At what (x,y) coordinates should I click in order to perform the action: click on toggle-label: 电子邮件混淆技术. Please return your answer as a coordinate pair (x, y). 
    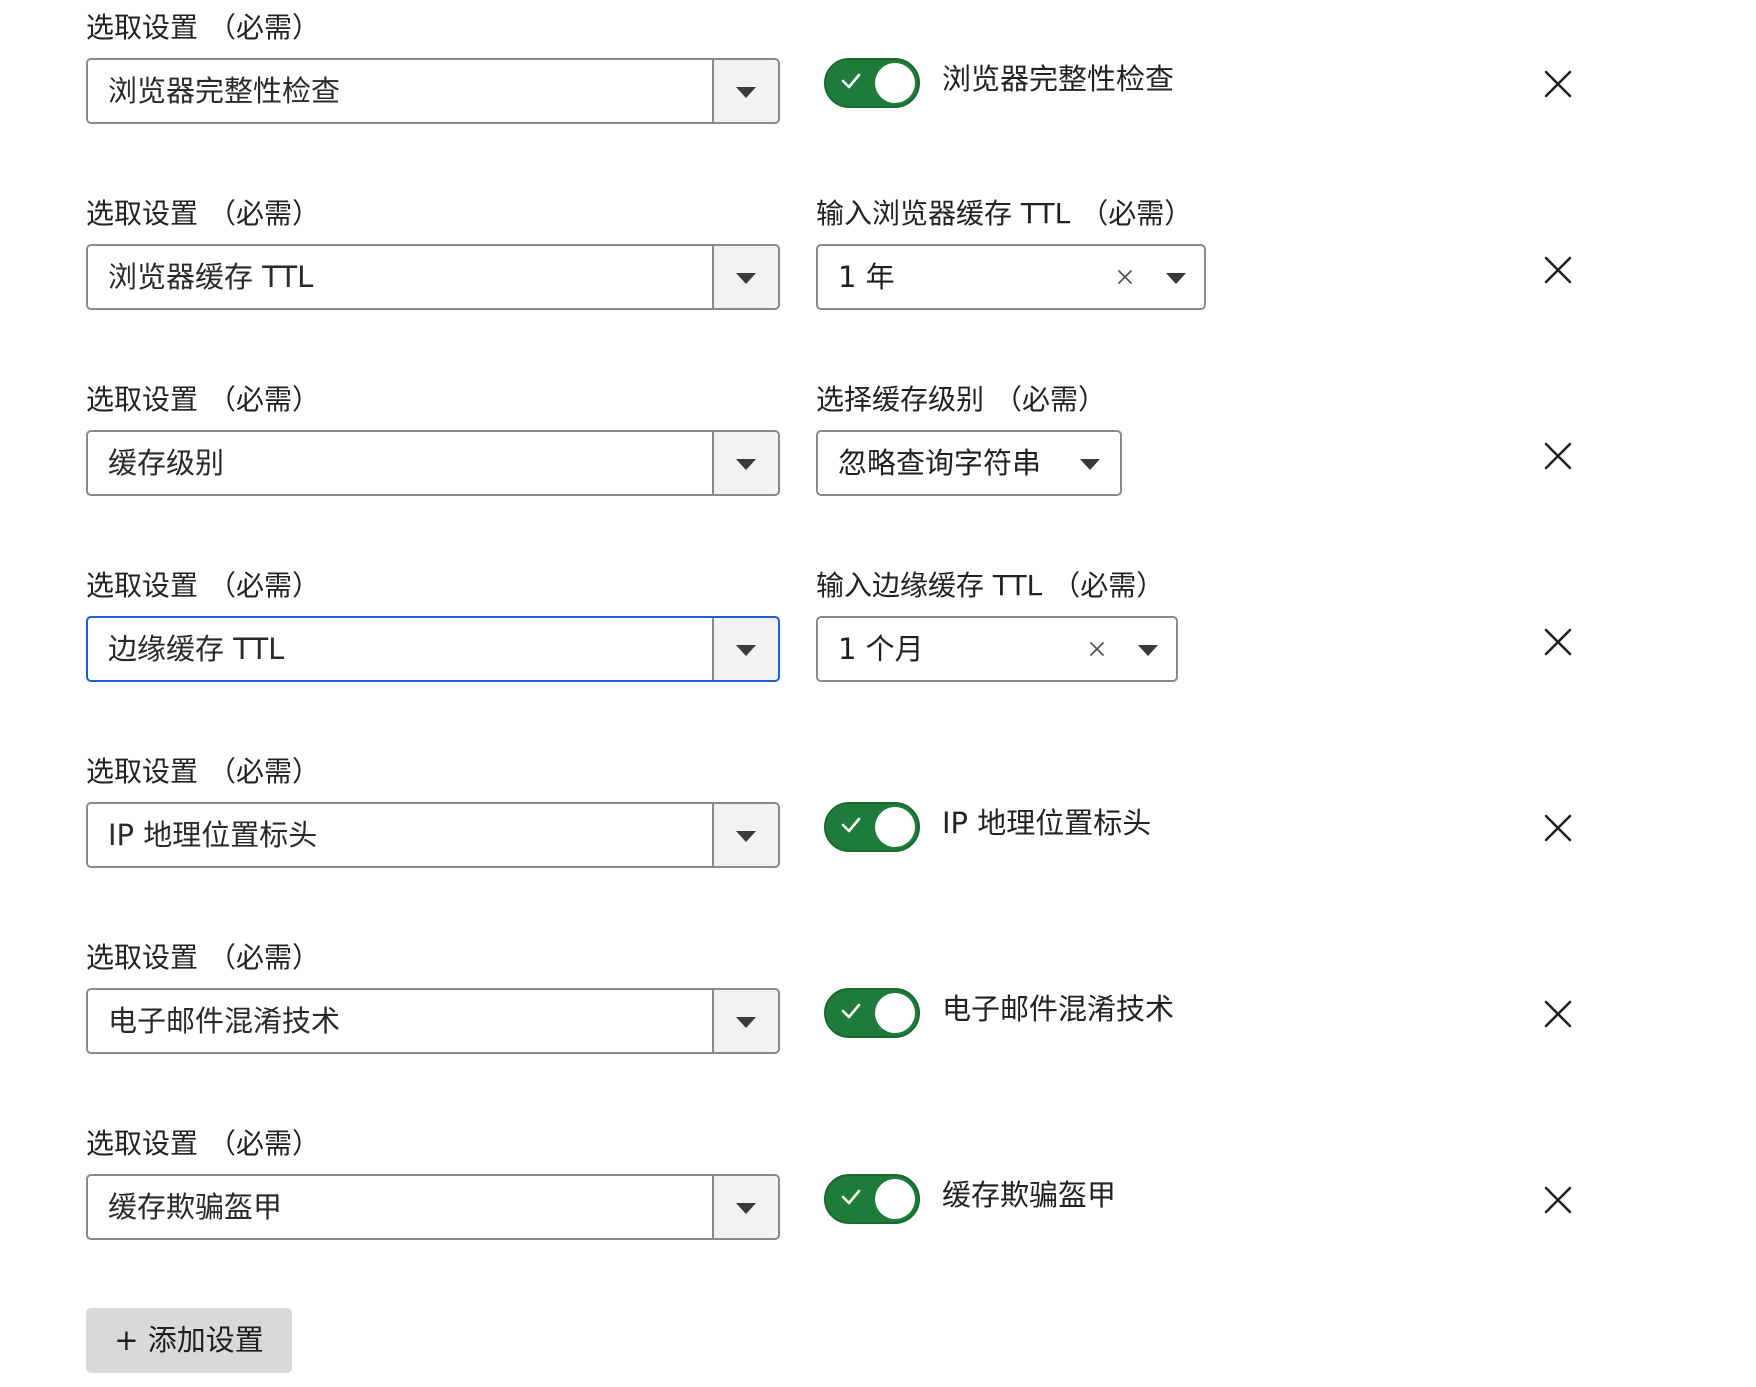
    Looking at the image, I should click on (1058, 1009).